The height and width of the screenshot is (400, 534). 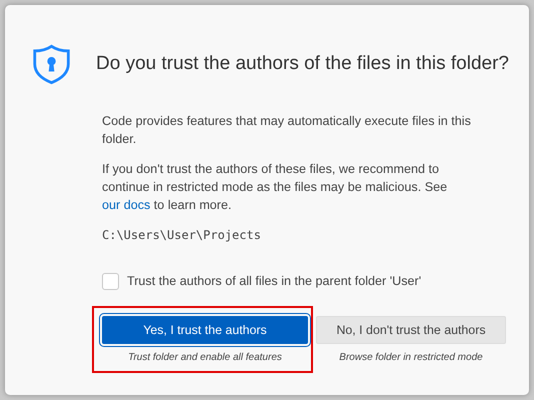 What do you see at coordinates (51, 64) in the screenshot?
I see `shield-keyhole-icon` at bounding box center [51, 64].